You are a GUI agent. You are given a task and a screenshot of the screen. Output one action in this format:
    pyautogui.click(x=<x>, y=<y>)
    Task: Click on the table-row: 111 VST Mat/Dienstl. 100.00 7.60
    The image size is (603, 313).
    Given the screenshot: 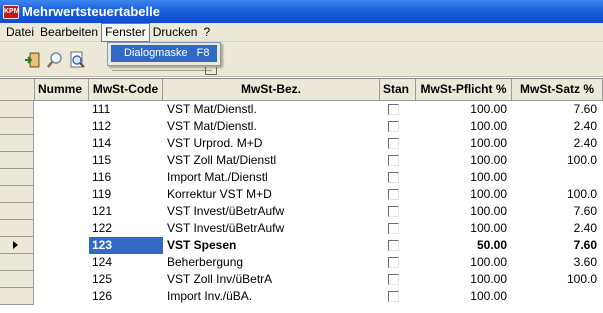 What is the action you would take?
    pyautogui.click(x=301, y=109)
    